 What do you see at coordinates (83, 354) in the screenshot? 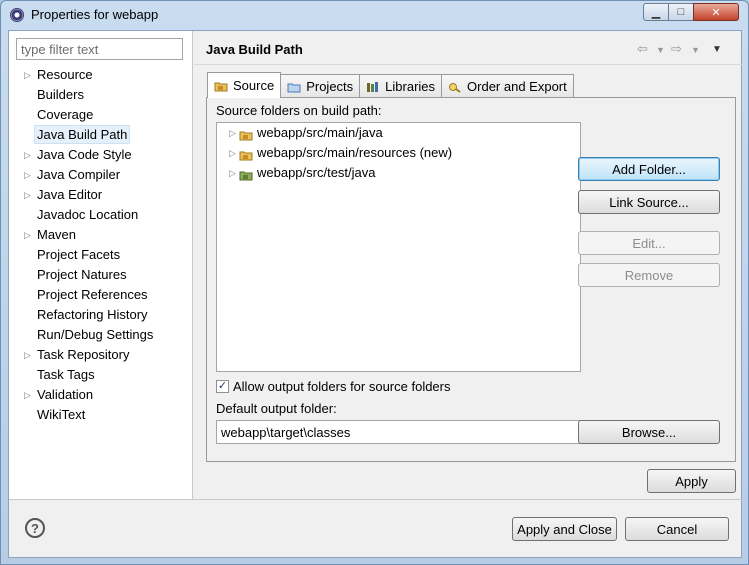
I see `sidebar-item-label: Task Repository` at bounding box center [83, 354].